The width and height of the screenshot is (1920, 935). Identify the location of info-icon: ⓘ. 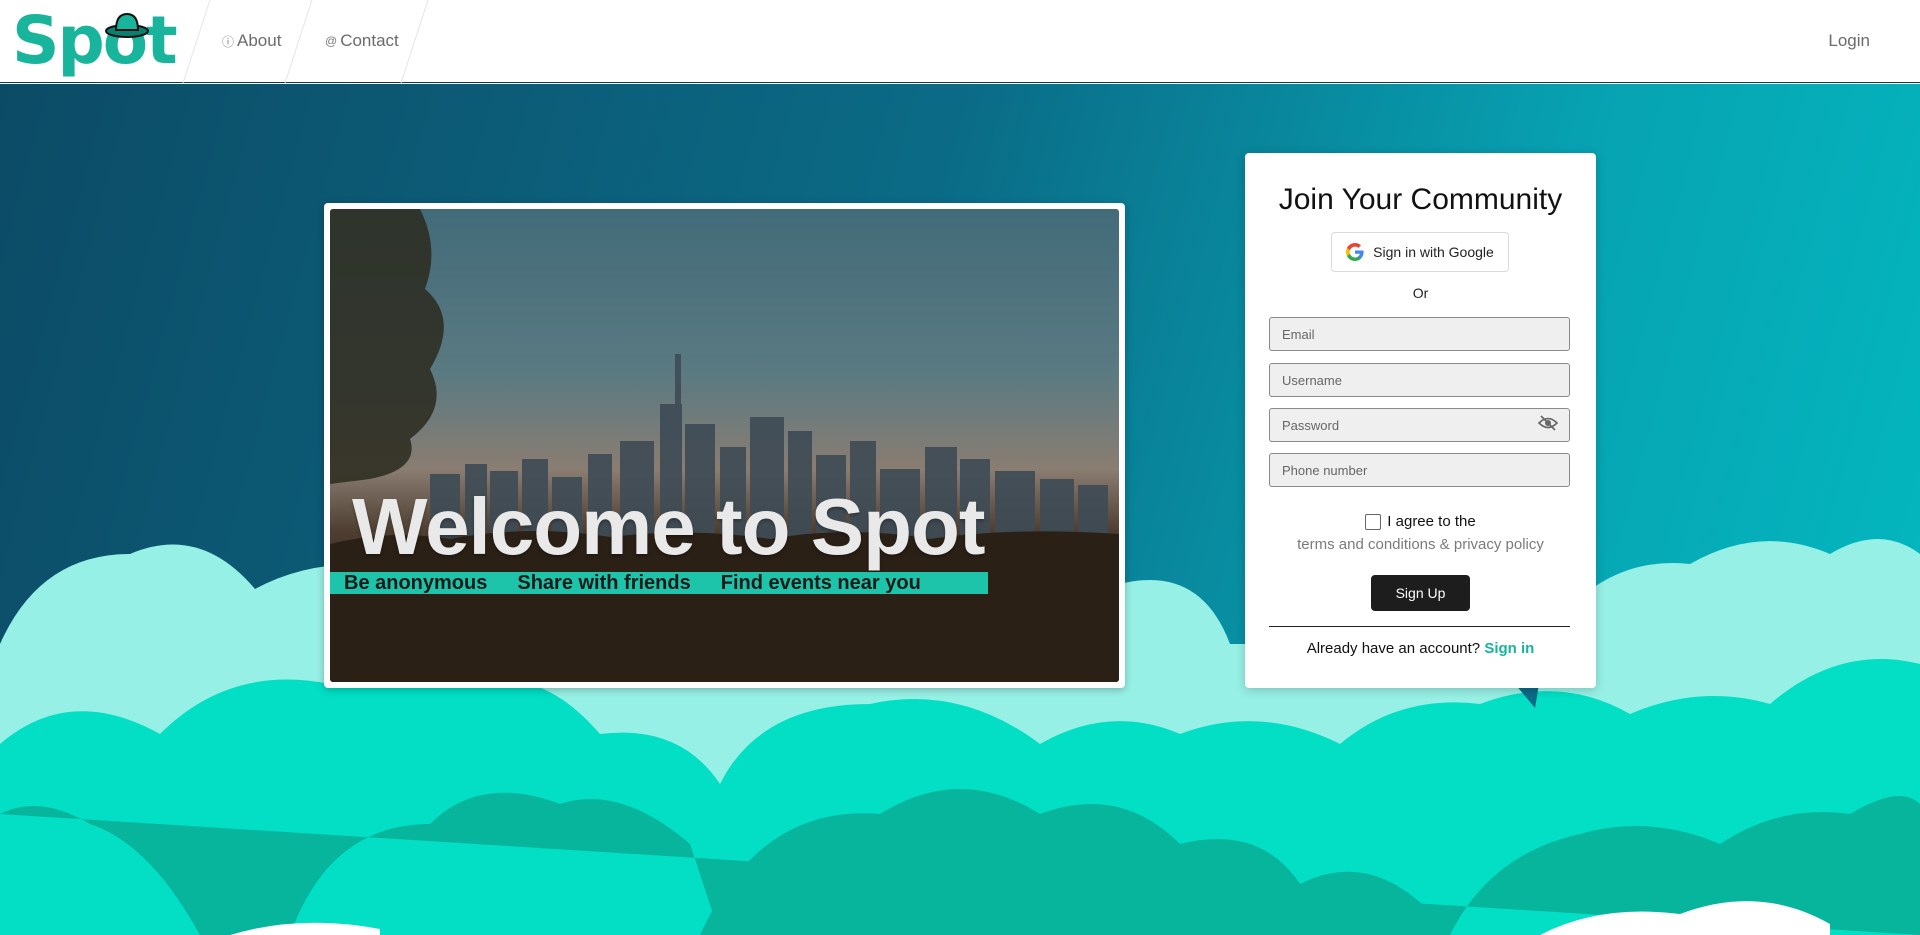
(228, 41).